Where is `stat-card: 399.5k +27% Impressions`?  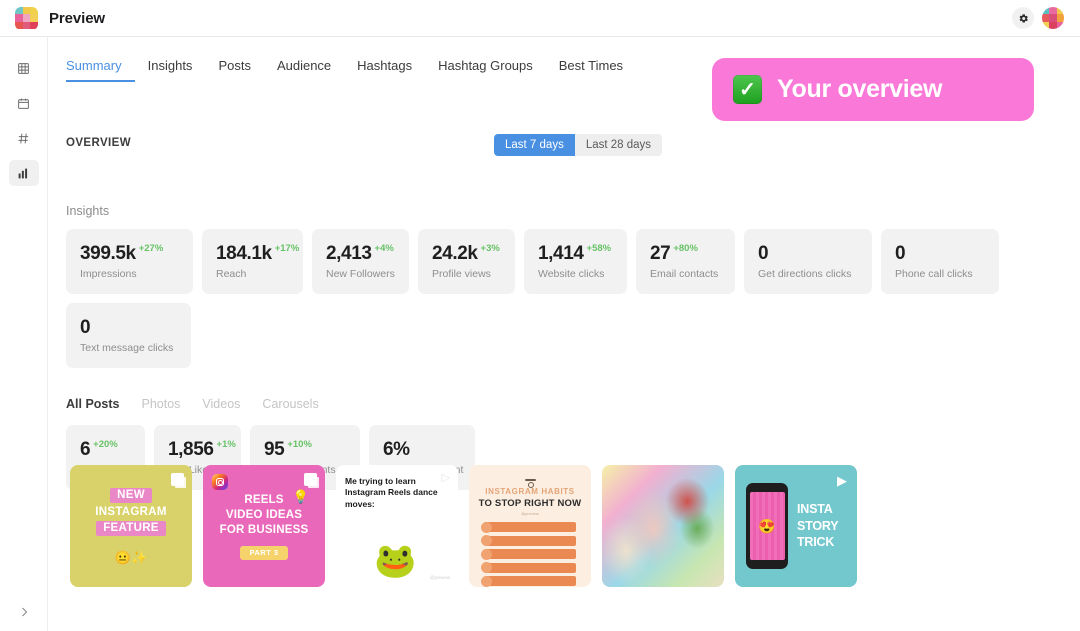
stat-card: 399.5k +27% Impressions is located at coordinates (129, 261).